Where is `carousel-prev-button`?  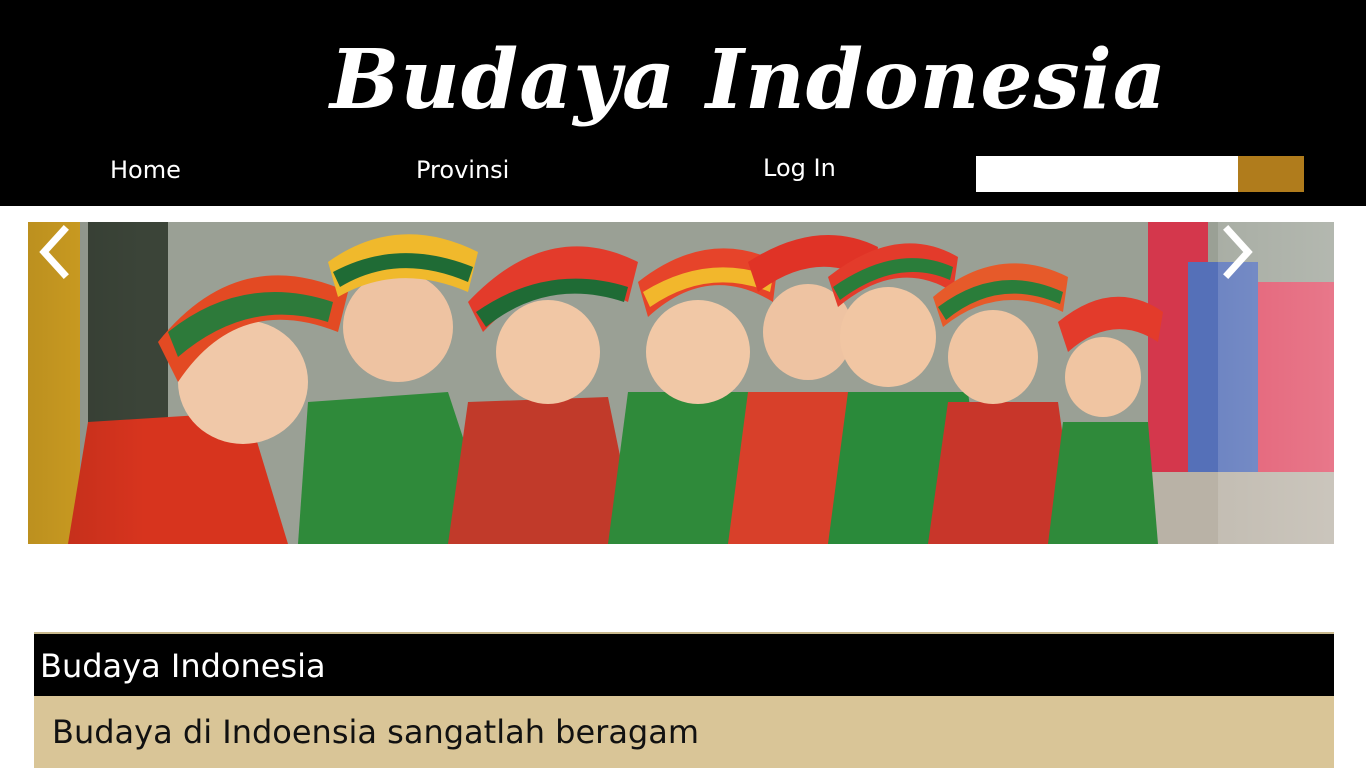
carousel-prev-button is located at coordinates (86, 383).